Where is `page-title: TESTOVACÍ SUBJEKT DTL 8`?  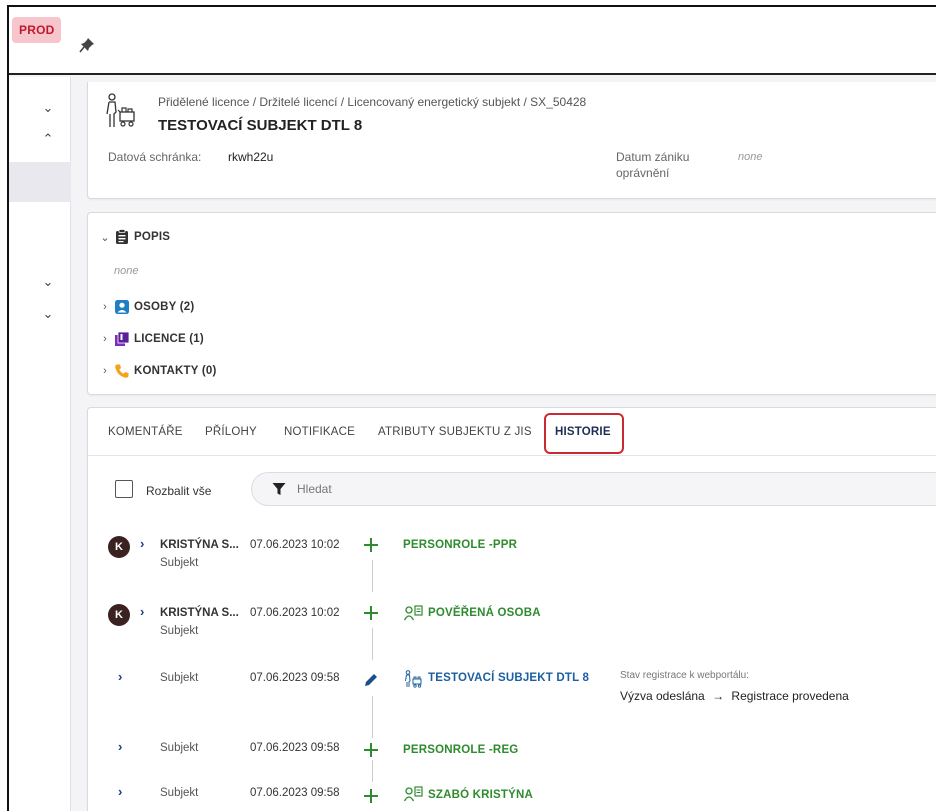
page-title: TESTOVACÍ SUBJEKT DTL 8 is located at coordinates (260, 125).